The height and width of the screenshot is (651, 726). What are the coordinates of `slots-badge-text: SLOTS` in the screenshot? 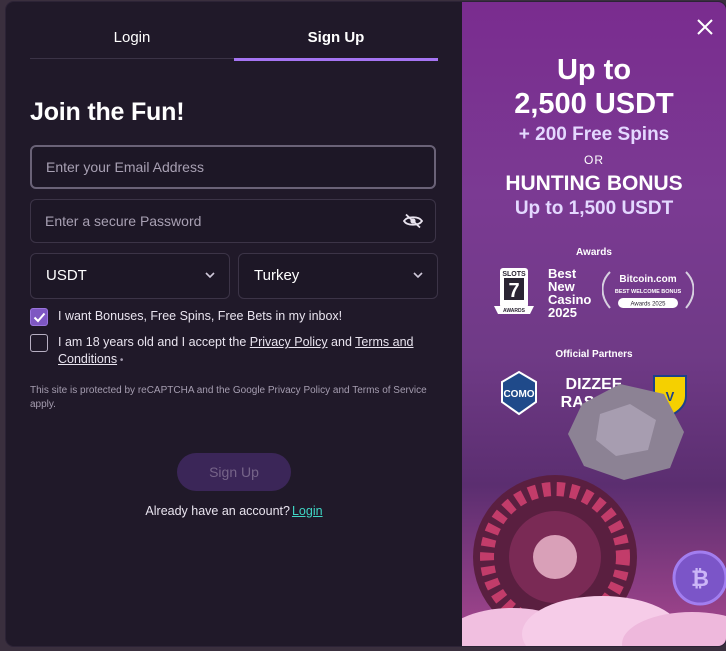 It's located at (514, 274).